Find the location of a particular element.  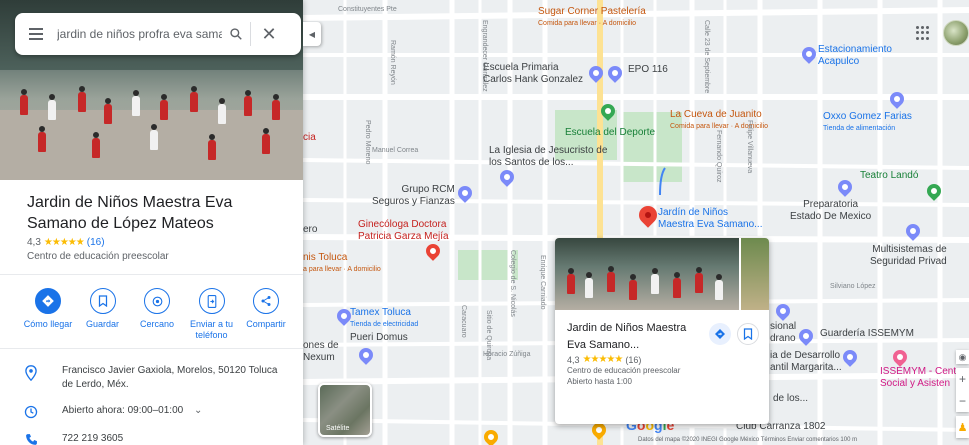

map-label-street: Silviano López is located at coordinates (853, 286).